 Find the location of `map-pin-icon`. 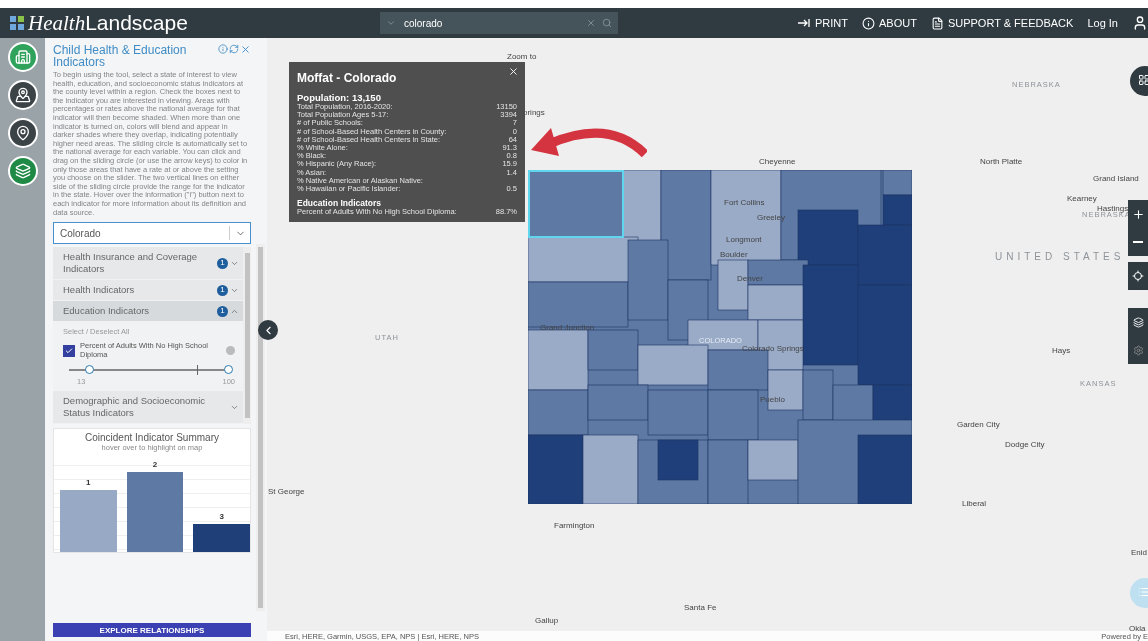

map-pin-icon is located at coordinates (22, 95).